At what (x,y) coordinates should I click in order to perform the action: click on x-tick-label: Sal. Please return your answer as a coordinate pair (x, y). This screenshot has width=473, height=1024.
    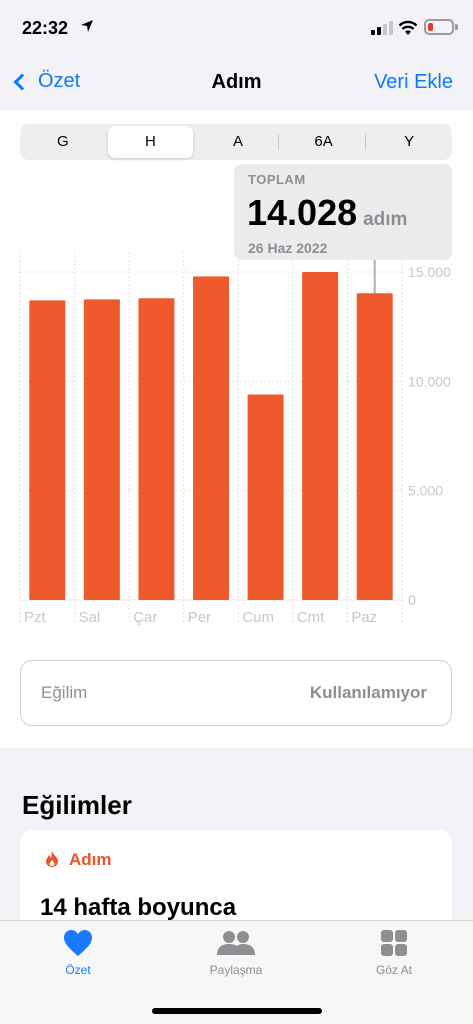
    Looking at the image, I should click on (90, 617).